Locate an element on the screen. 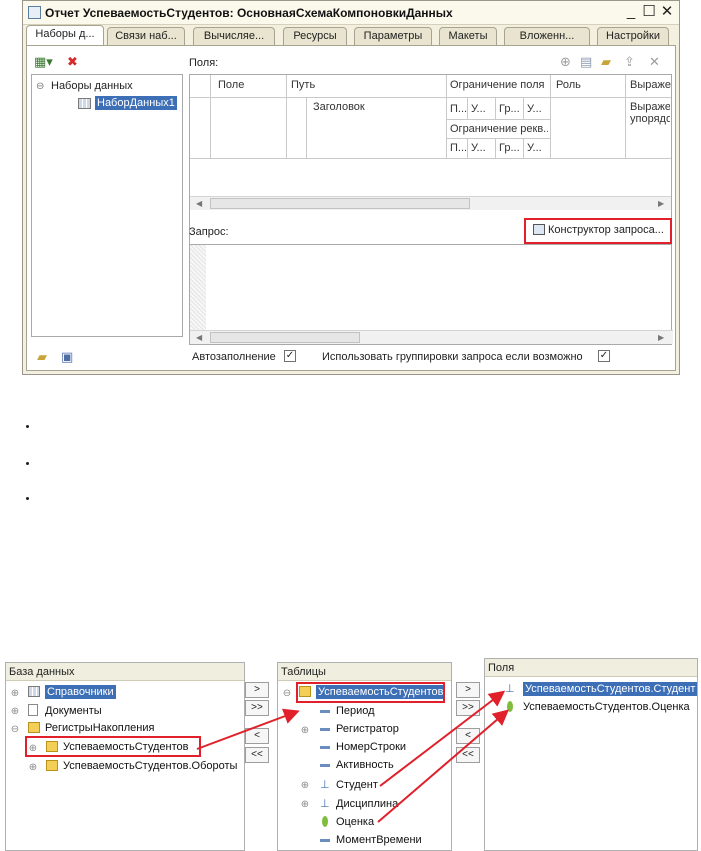 The image size is (701, 851). arrow-grade is located at coordinates (443, 766).